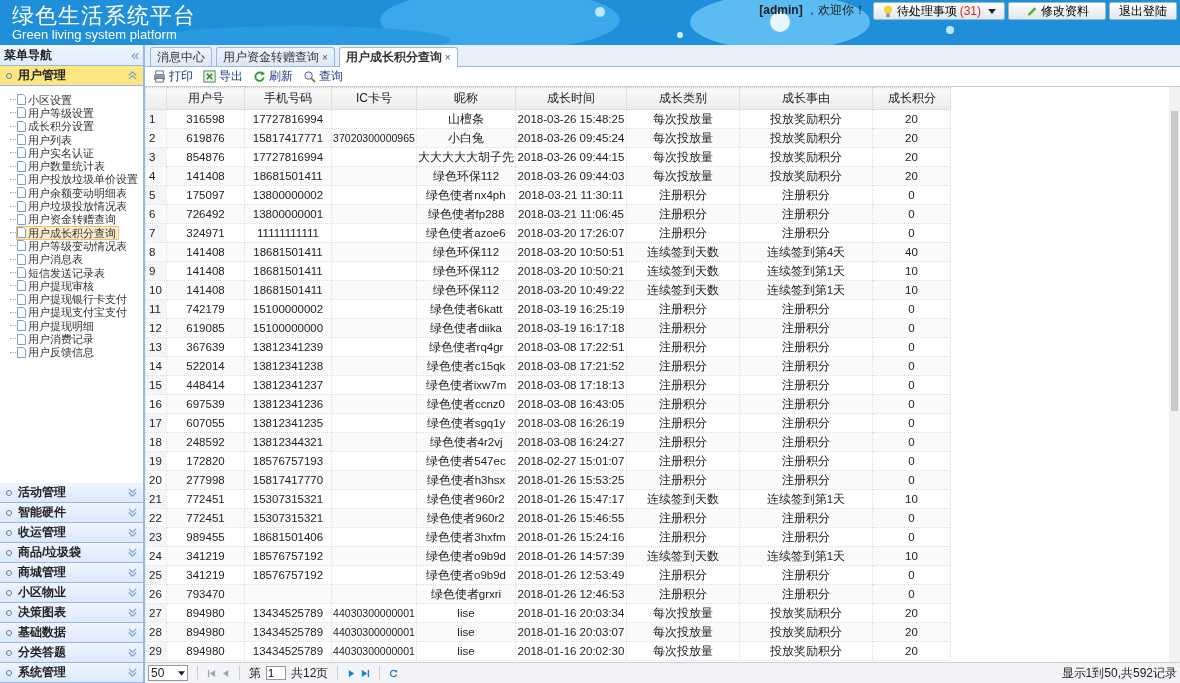  Describe the element at coordinates (181, 56) in the screenshot. I see `tab: 消息中心` at that location.